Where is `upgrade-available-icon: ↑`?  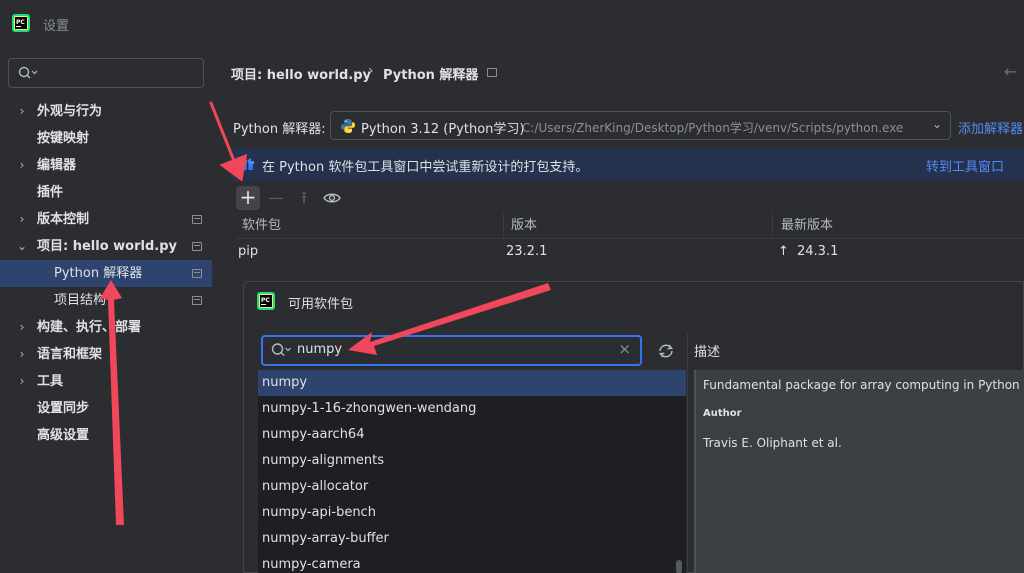 upgrade-available-icon: ↑ is located at coordinates (783, 251).